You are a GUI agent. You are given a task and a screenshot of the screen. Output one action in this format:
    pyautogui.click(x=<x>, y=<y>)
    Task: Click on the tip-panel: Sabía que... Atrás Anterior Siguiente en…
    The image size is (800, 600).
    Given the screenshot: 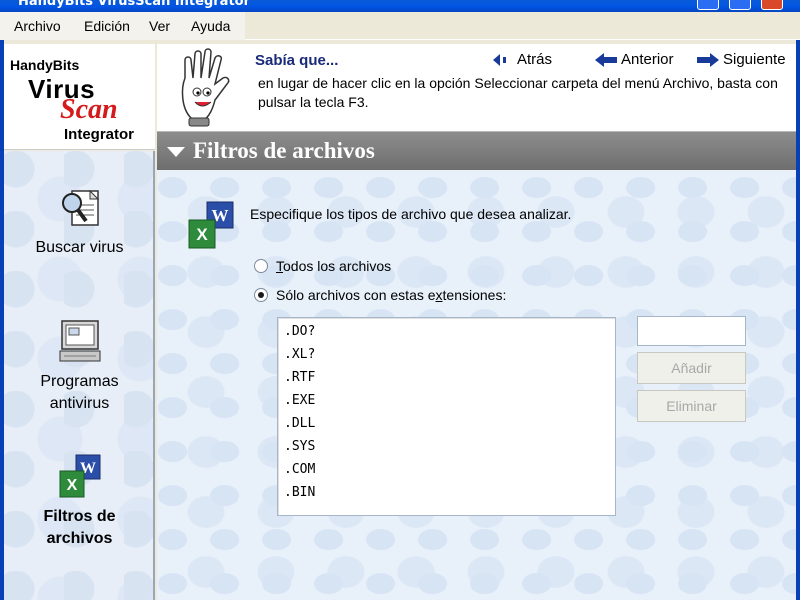 What is the action you would take?
    pyautogui.click(x=476, y=88)
    